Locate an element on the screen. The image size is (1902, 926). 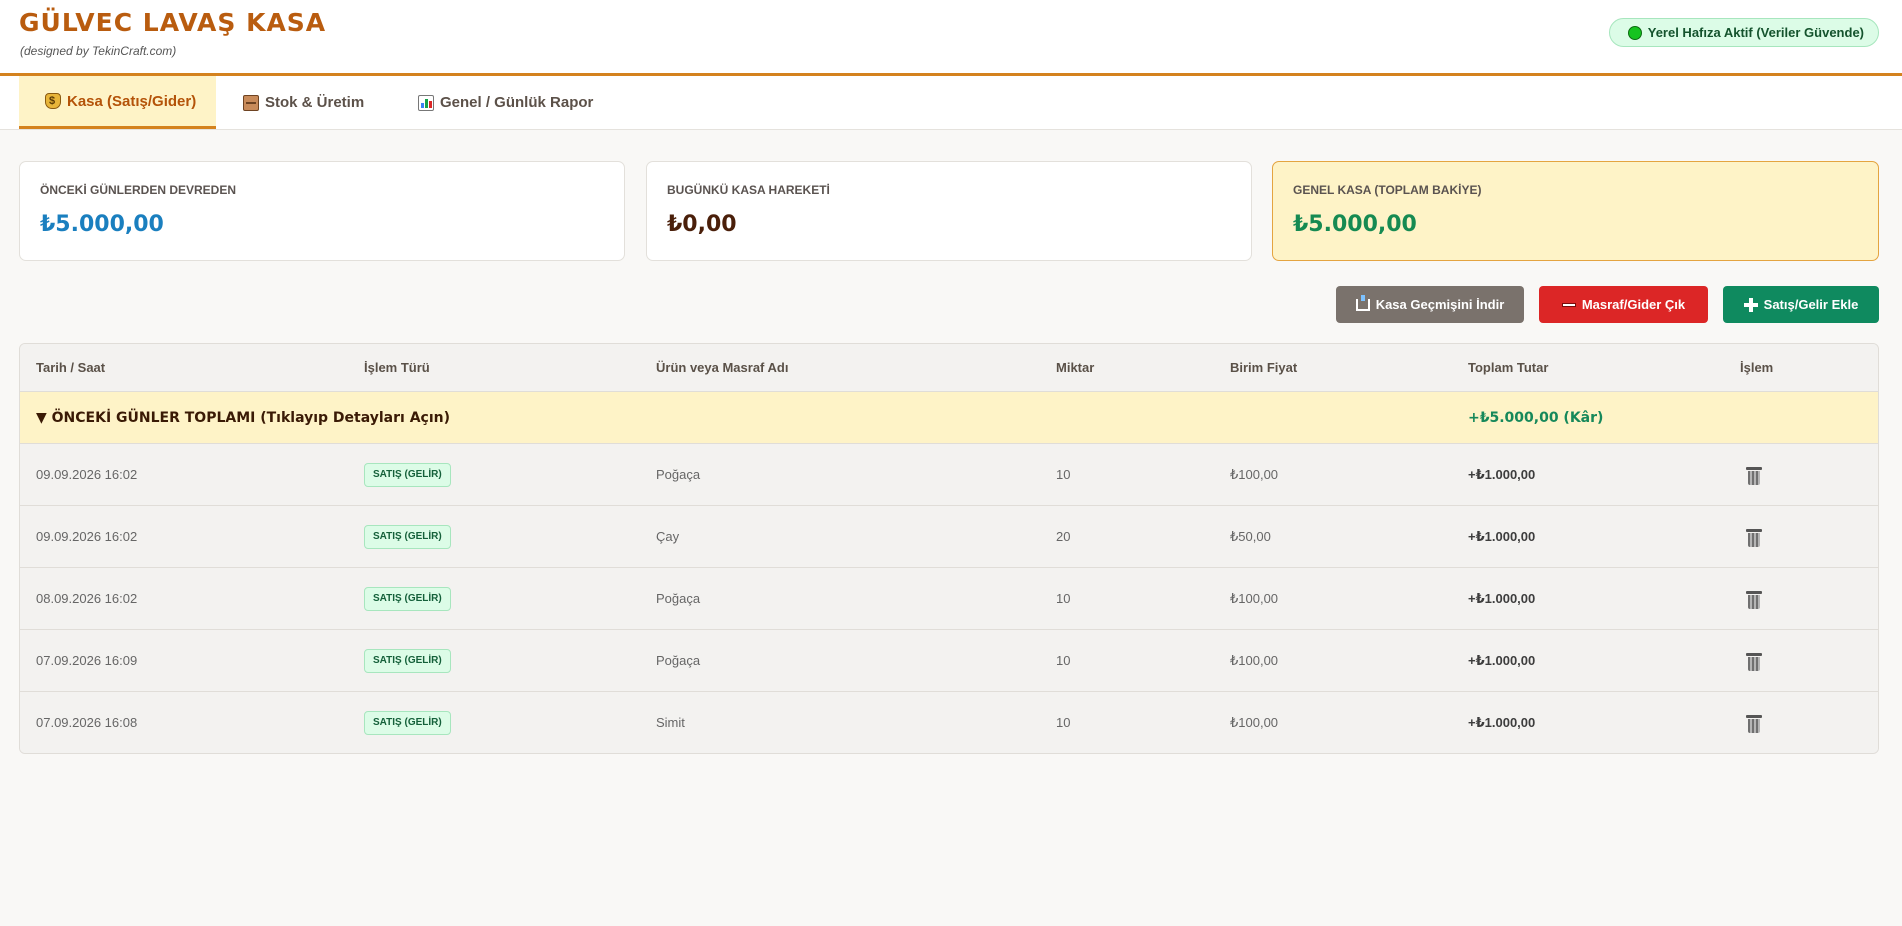
add-sale-button: Satış/Gelir Ekle is located at coordinates (1801, 304).